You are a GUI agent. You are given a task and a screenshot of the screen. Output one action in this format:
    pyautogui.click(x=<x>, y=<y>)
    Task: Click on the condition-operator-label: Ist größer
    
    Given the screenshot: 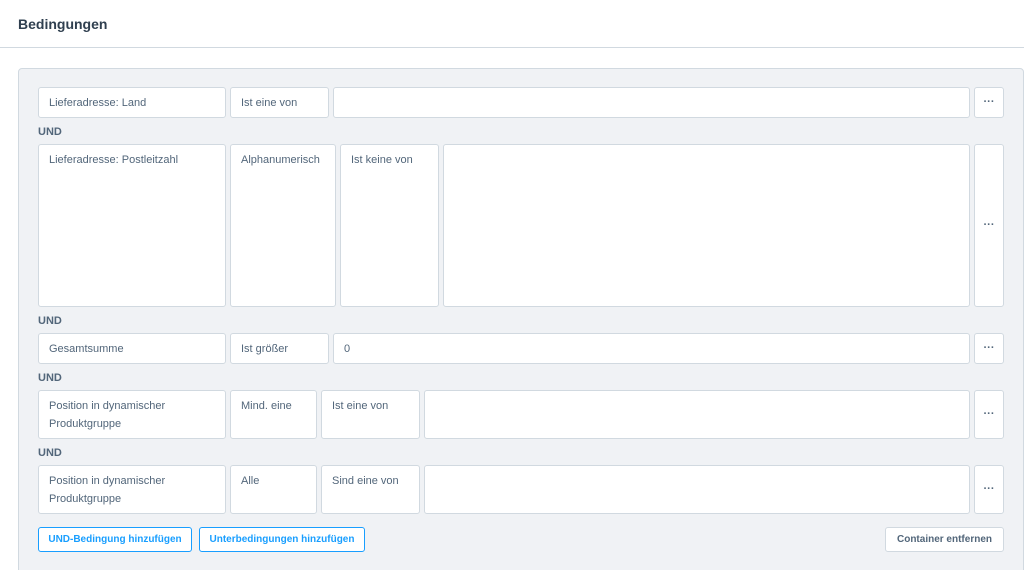 What is the action you would take?
    pyautogui.click(x=265, y=349)
    